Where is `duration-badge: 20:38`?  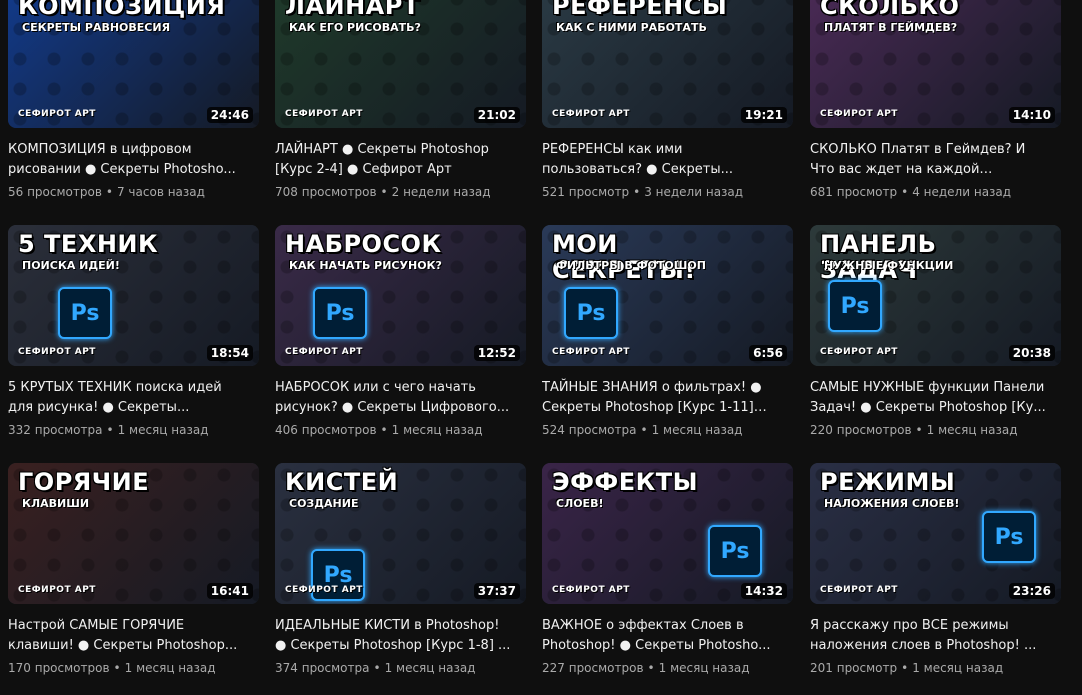
duration-badge: 20:38 is located at coordinates (1031, 353).